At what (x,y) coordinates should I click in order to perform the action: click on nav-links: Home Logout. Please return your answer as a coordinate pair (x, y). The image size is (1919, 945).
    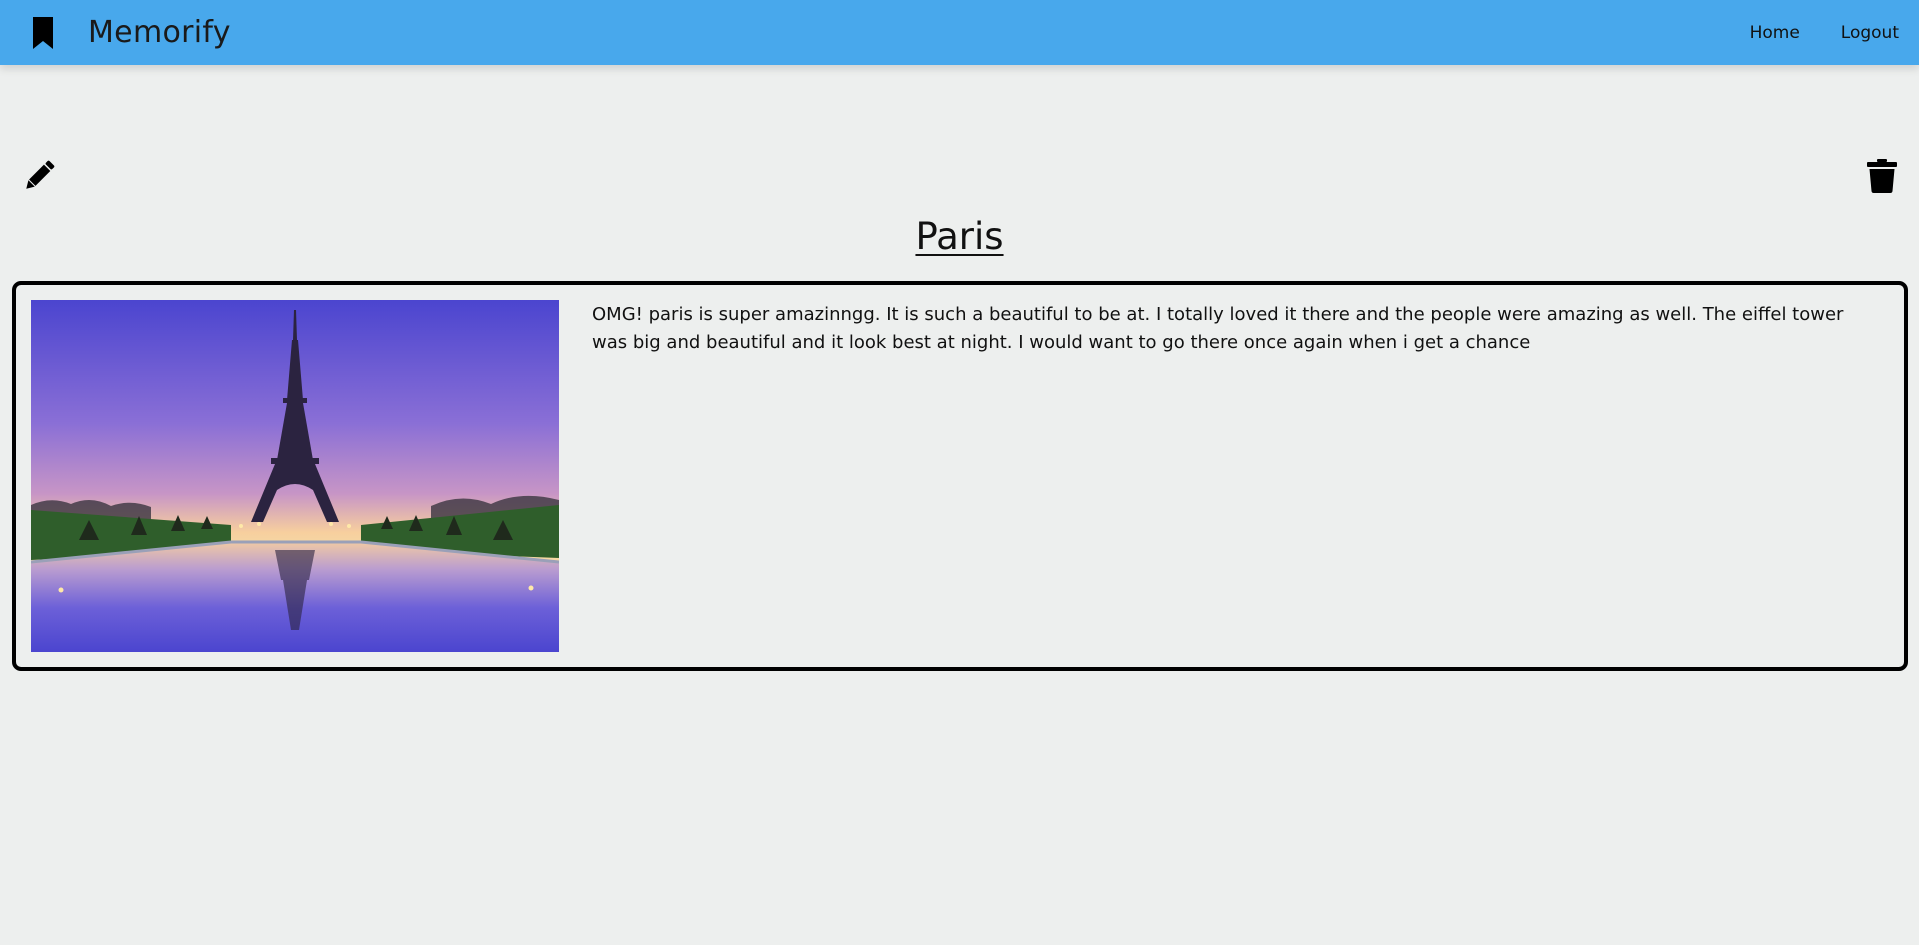
    Looking at the image, I should click on (1814, 32).